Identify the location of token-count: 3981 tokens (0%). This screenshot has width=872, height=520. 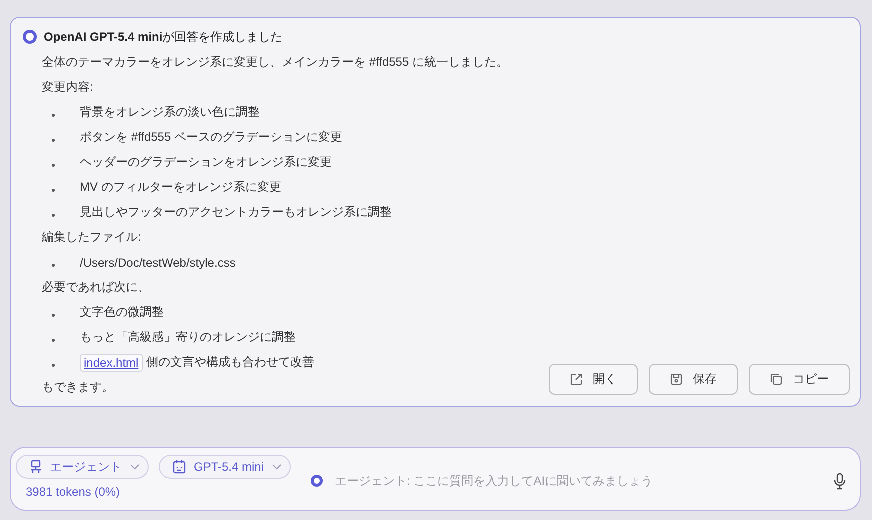
(73, 492).